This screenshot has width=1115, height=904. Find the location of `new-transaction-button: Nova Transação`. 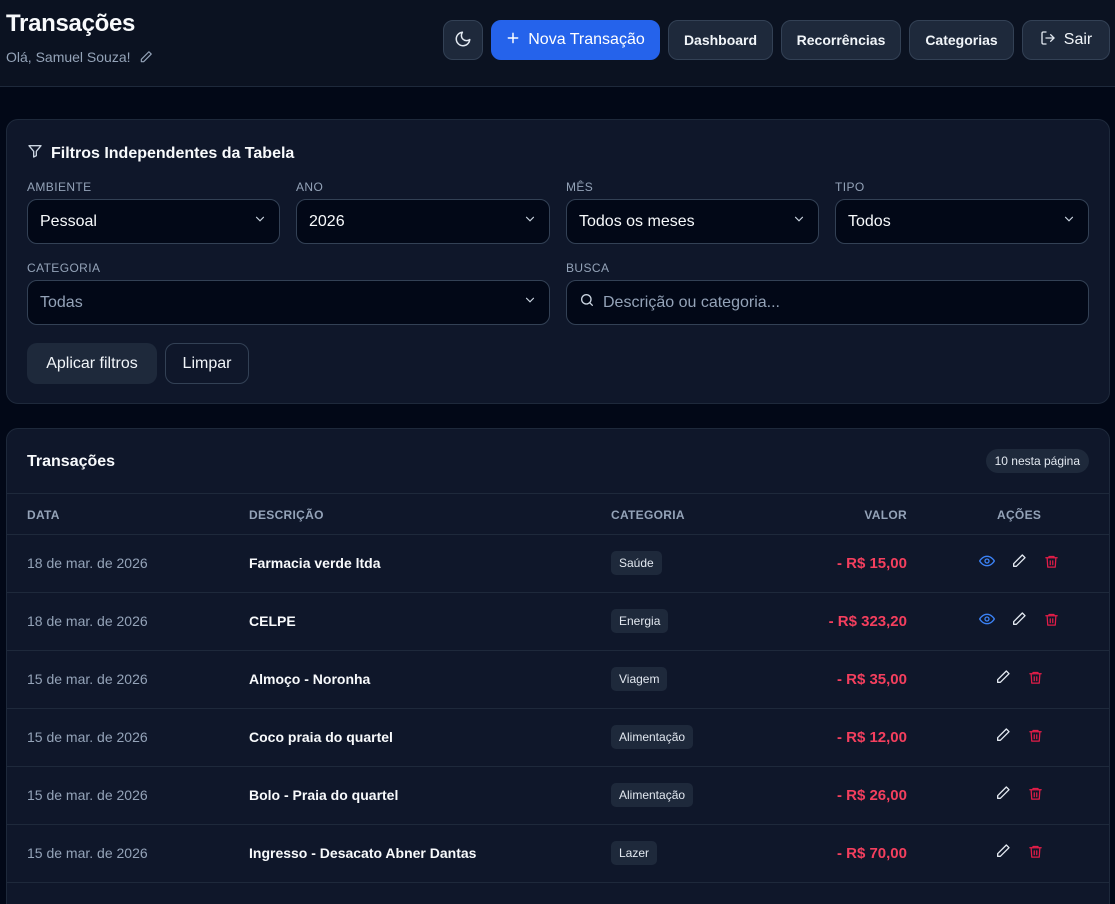

new-transaction-button: Nova Transação is located at coordinates (575, 40).